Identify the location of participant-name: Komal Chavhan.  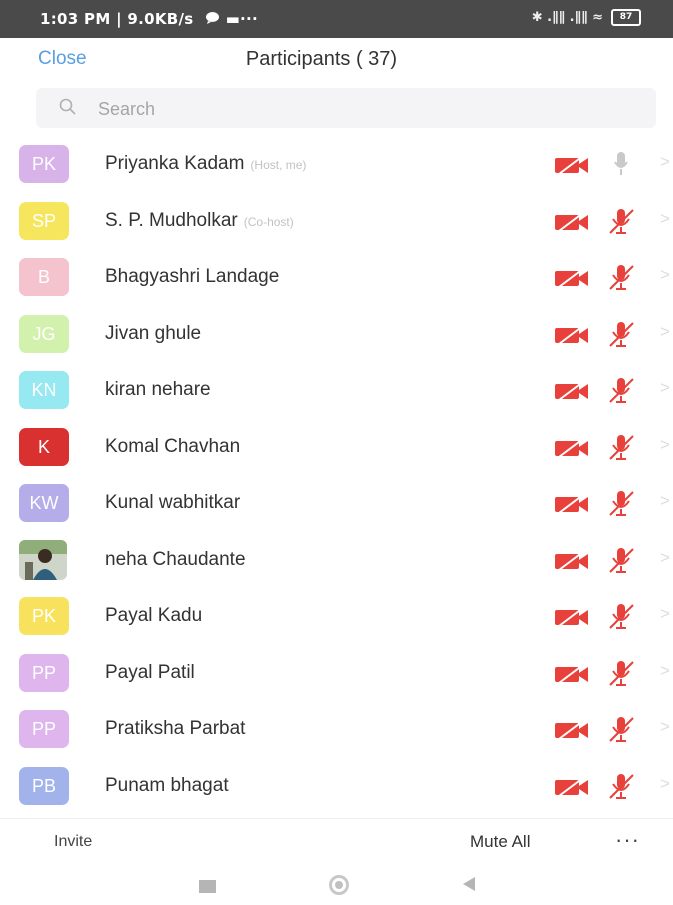
(173, 446).